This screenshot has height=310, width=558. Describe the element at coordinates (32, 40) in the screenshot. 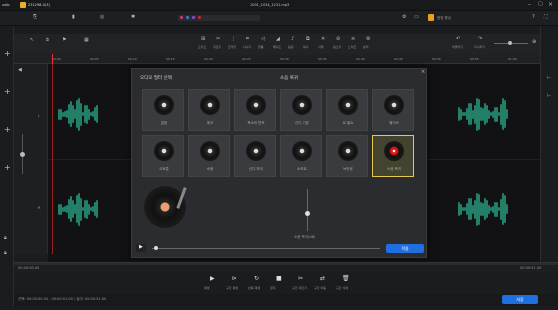

I see `cursor-icon: ↖` at that location.